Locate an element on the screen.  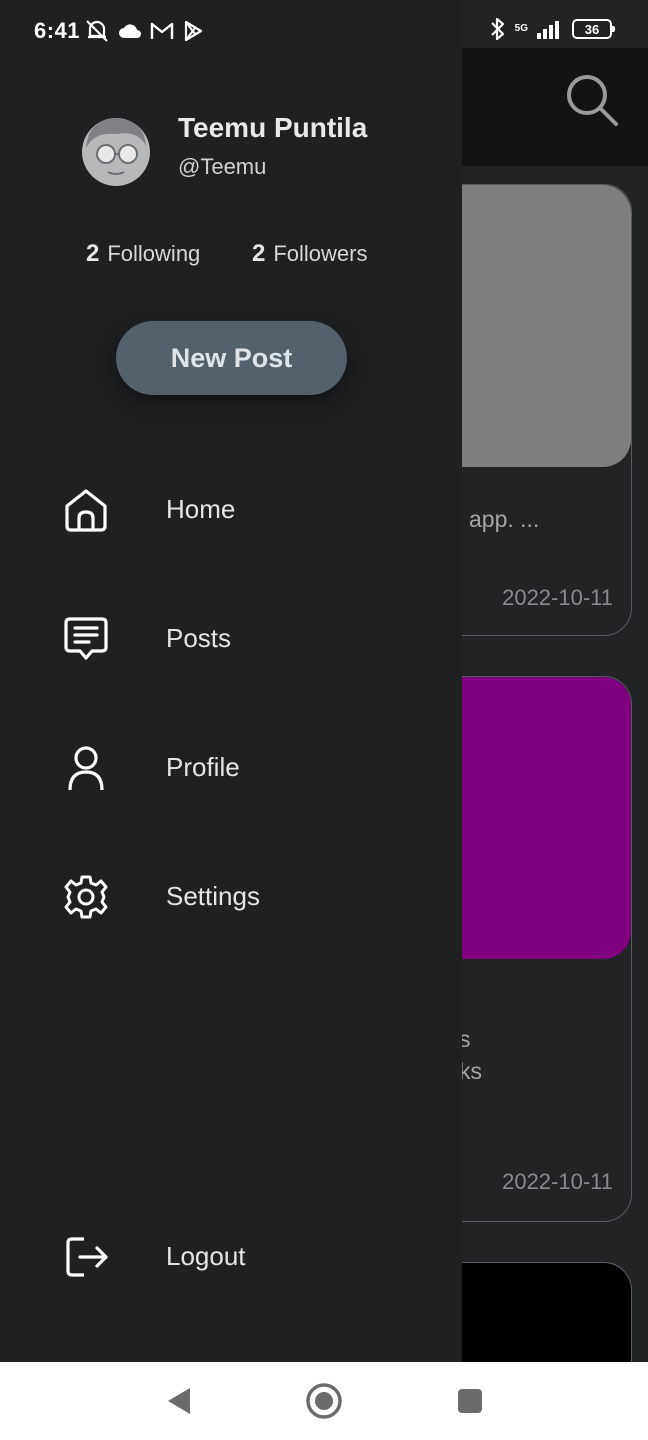
post-text: ks is located at coordinates (470, 1071).